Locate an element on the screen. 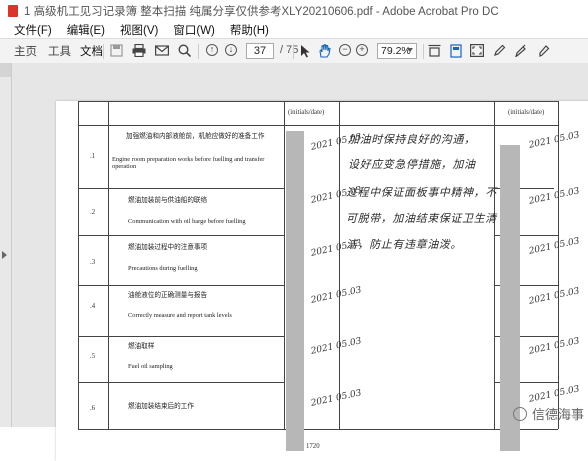 This screenshot has height=461, width=588. sign-icon is located at coordinates (544, 50).